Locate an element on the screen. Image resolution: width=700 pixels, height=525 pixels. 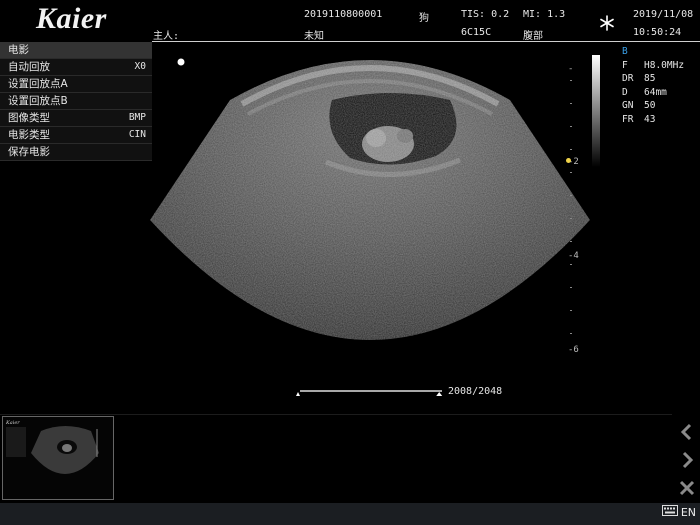
grayscale-bar is located at coordinates (596, 111).